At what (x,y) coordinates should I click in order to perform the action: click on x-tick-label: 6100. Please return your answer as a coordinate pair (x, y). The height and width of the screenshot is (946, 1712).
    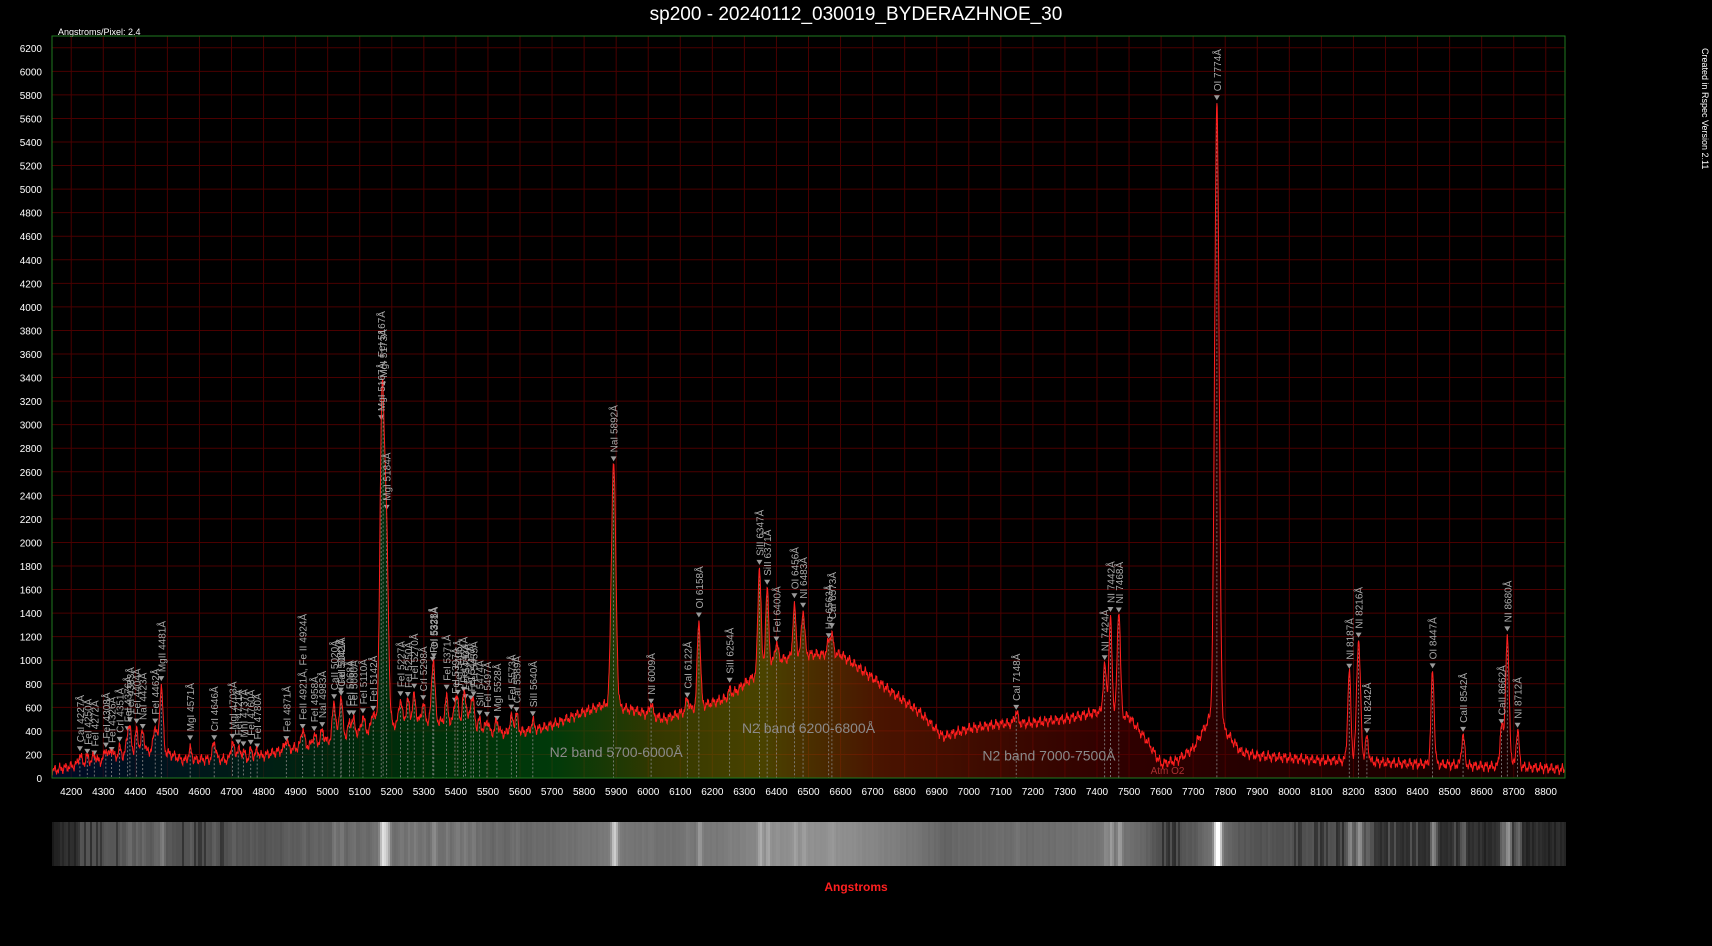
    Looking at the image, I should click on (680, 792).